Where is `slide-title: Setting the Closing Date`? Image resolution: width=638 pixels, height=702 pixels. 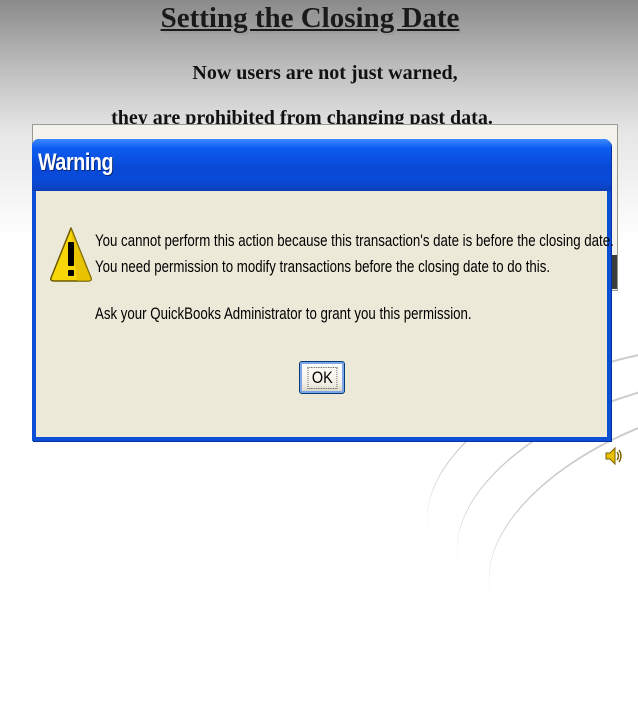
slide-title: Setting the Closing Date is located at coordinates (310, 18).